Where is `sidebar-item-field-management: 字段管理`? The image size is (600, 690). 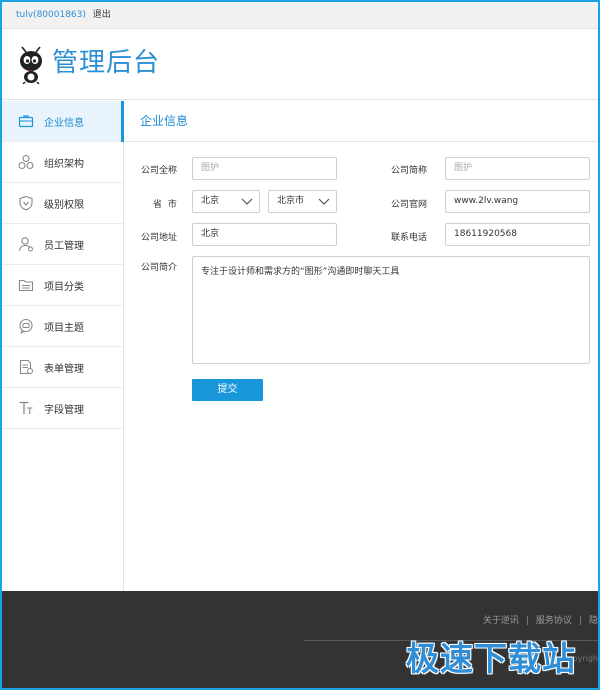 sidebar-item-field-management: 字段管理 is located at coordinates (62, 408).